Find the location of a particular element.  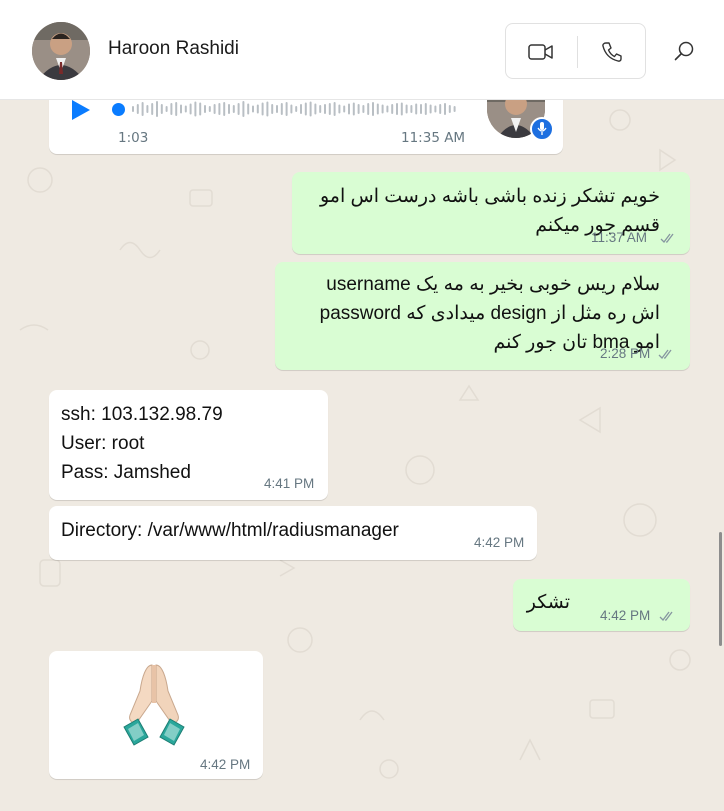

message-text: User: root is located at coordinates (103, 443).